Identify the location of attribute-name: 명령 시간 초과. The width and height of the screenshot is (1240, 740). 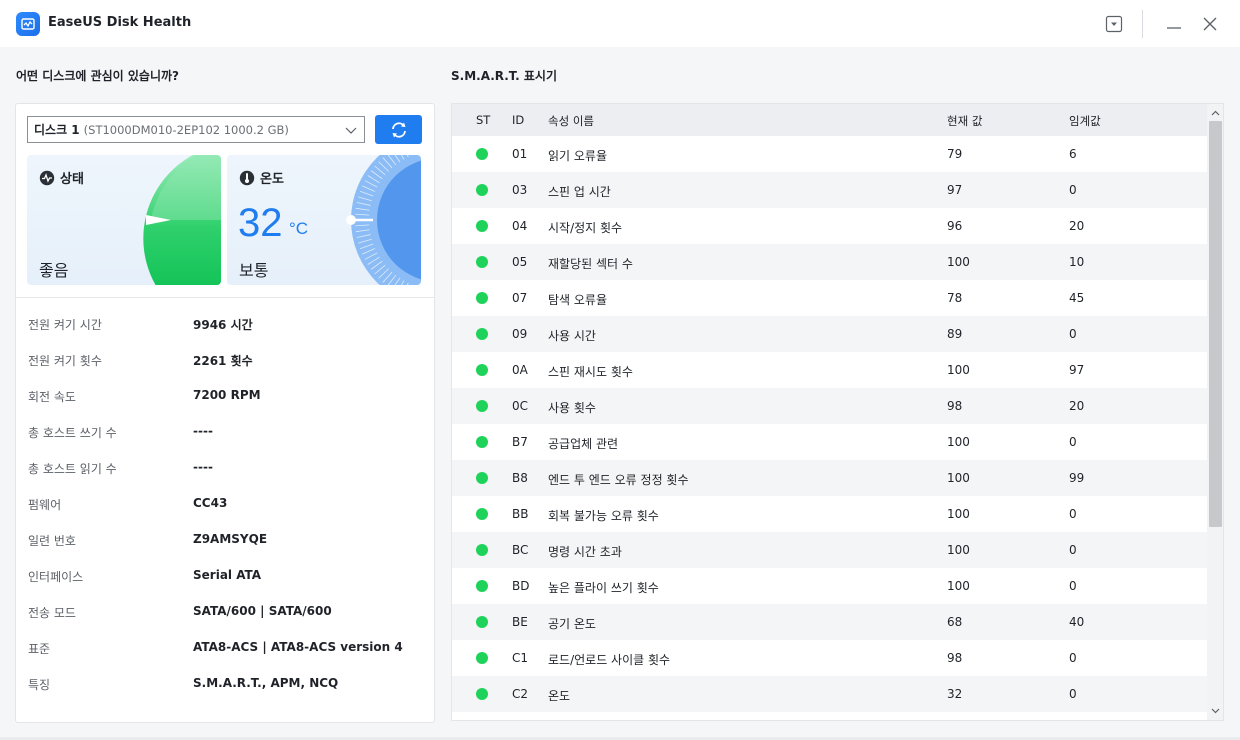
(585, 552).